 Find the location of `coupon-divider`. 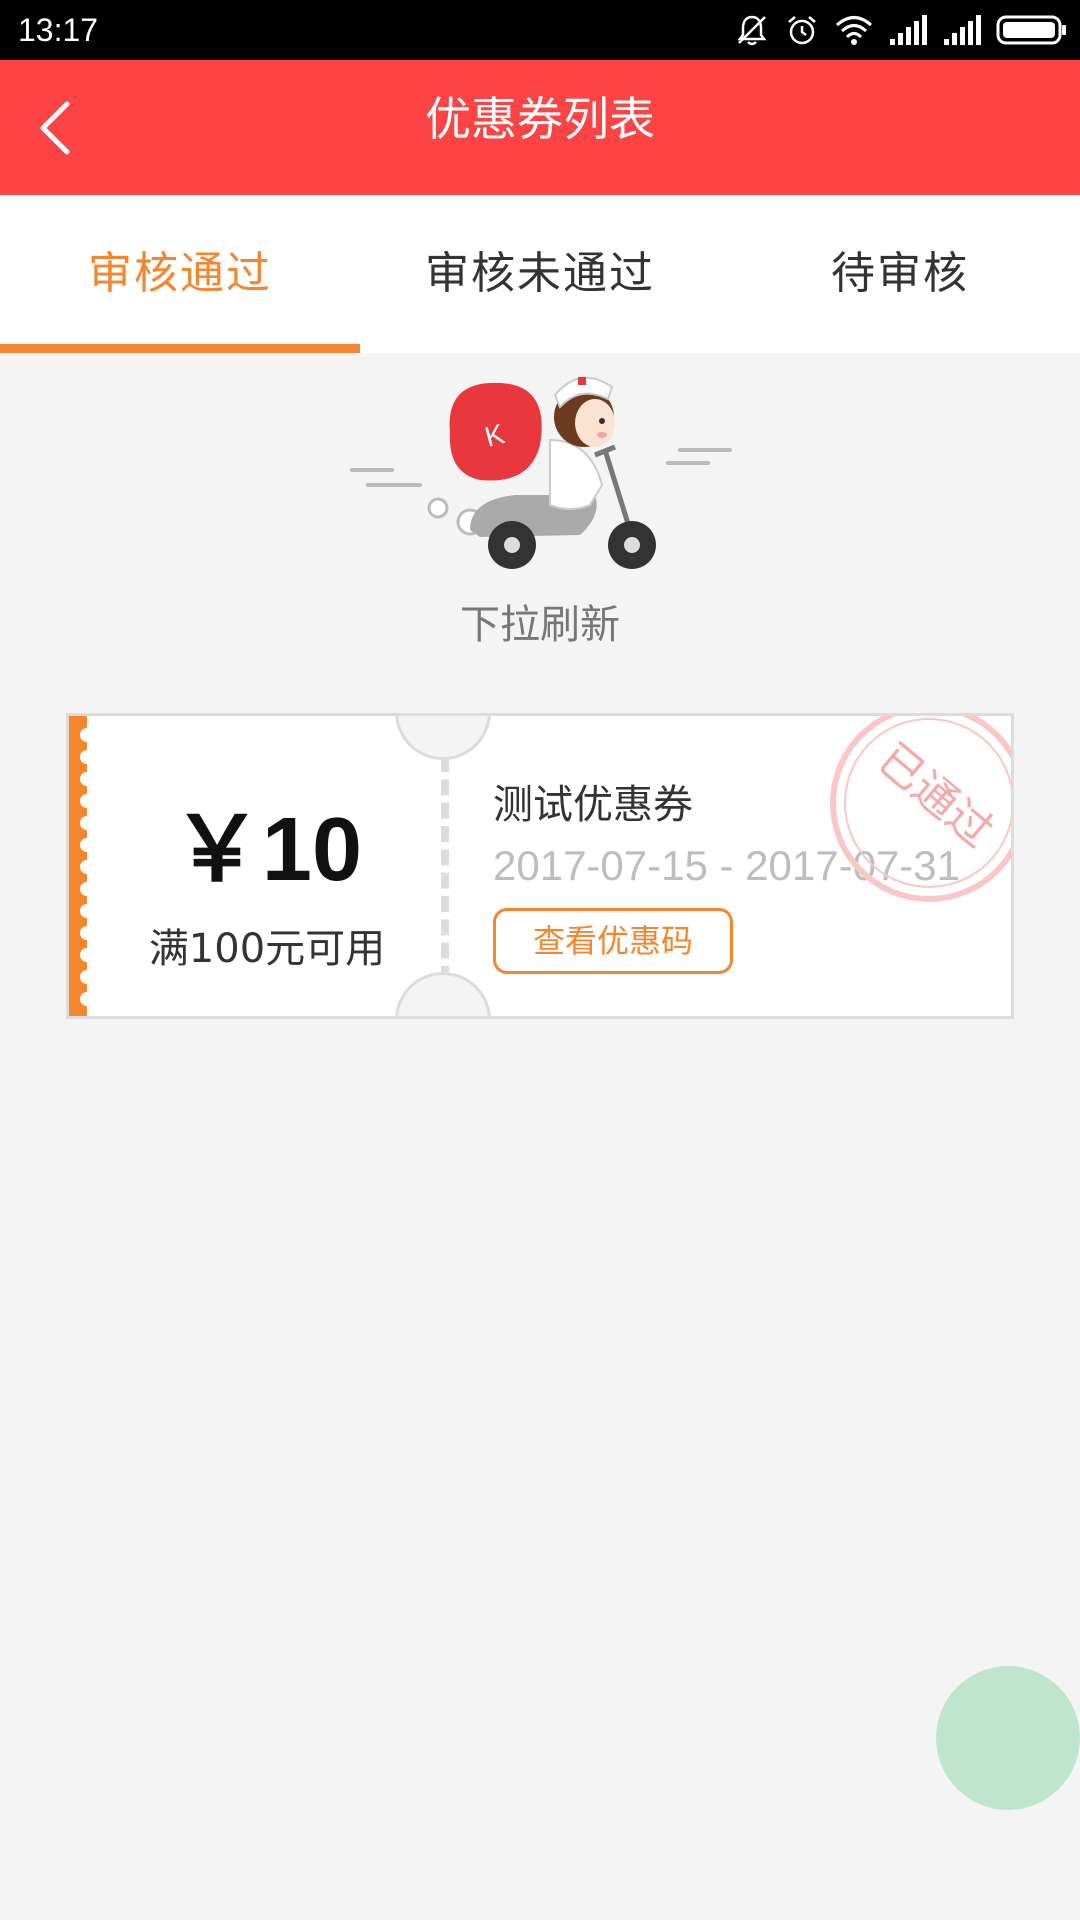

coupon-divider is located at coordinates (445, 869).